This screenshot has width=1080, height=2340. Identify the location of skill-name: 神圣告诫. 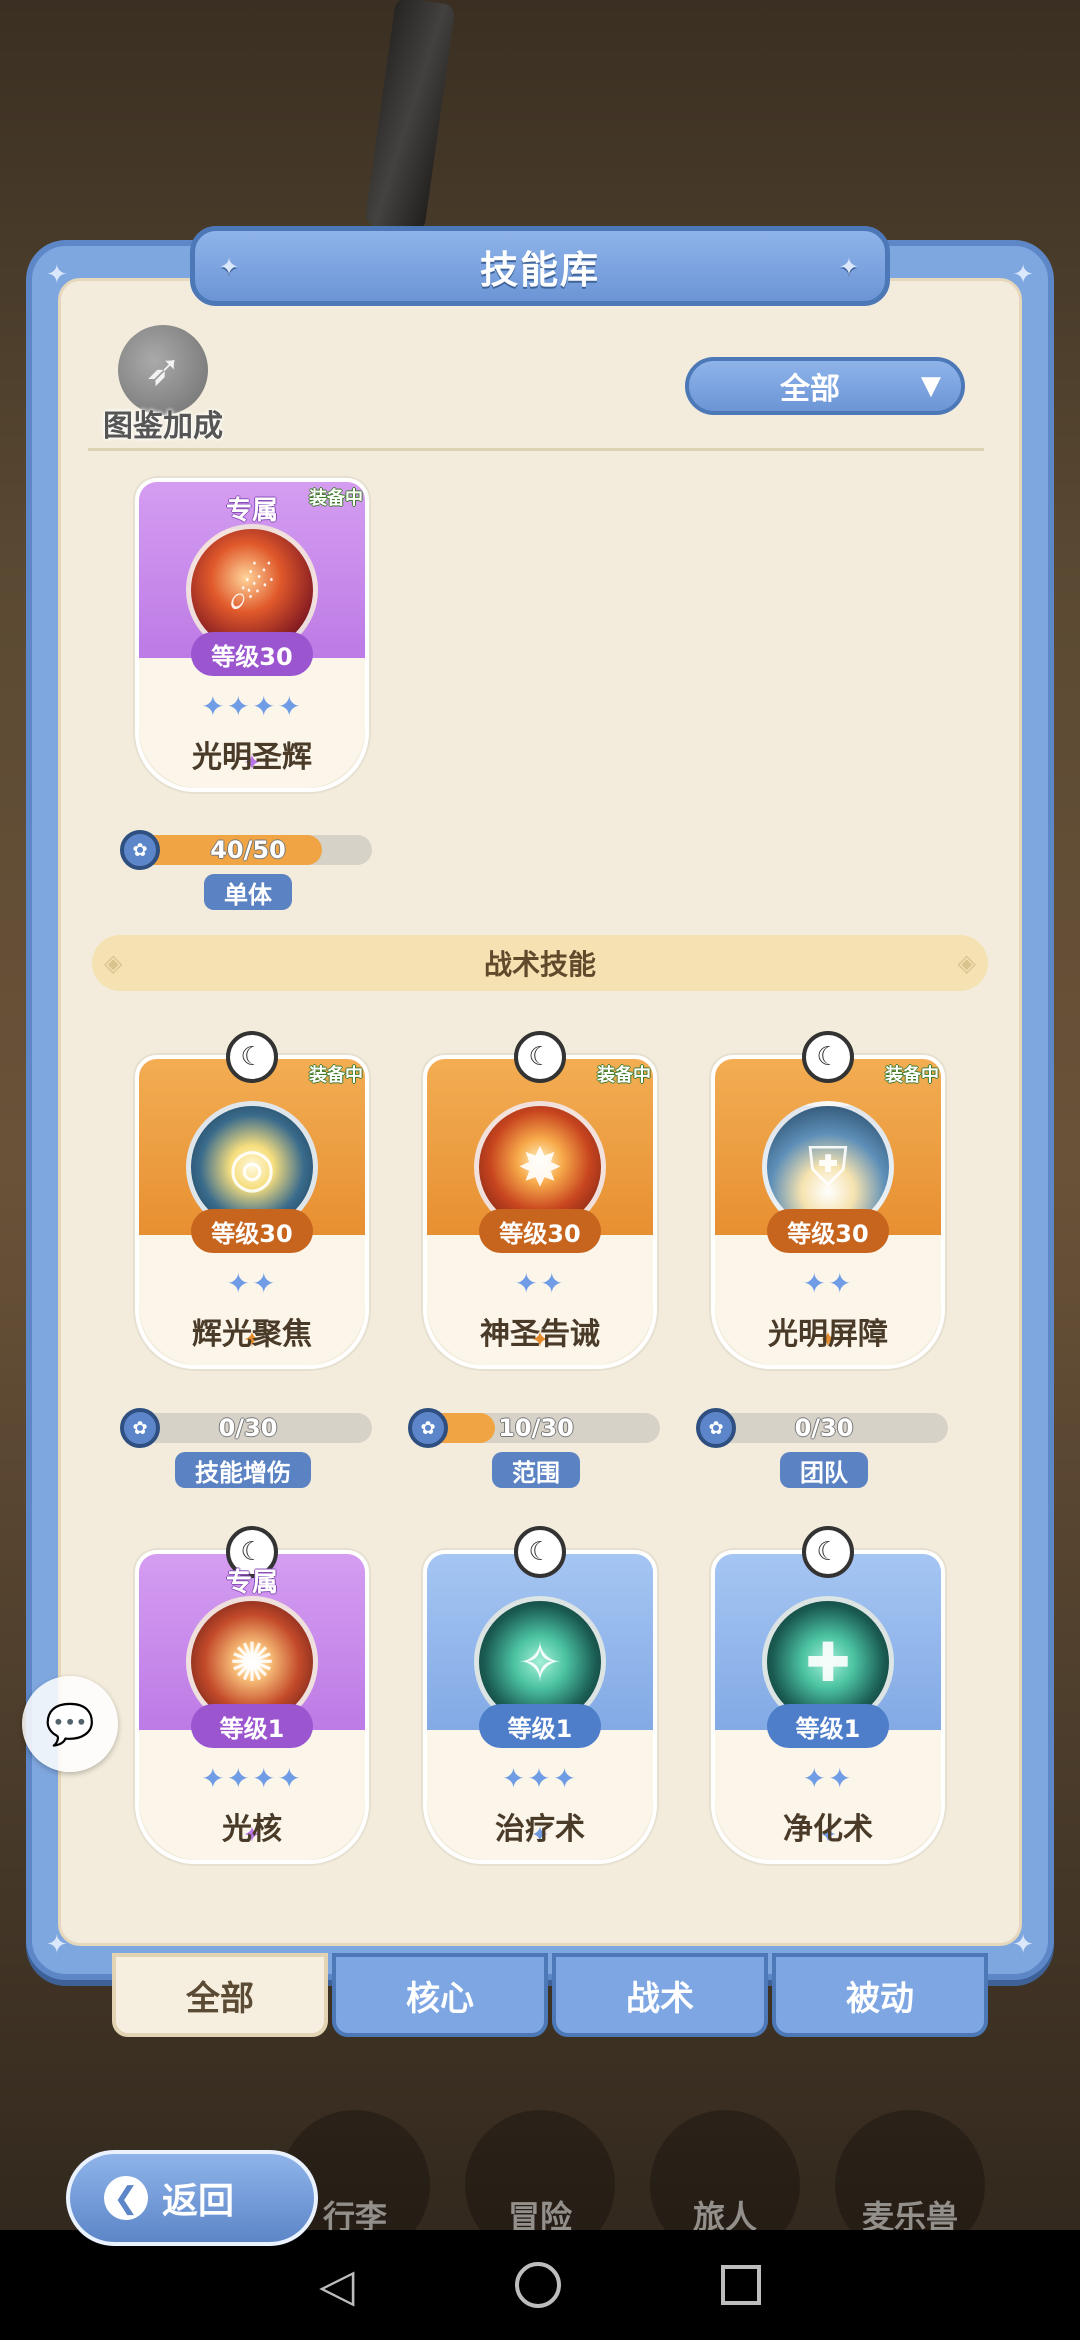
(540, 1334).